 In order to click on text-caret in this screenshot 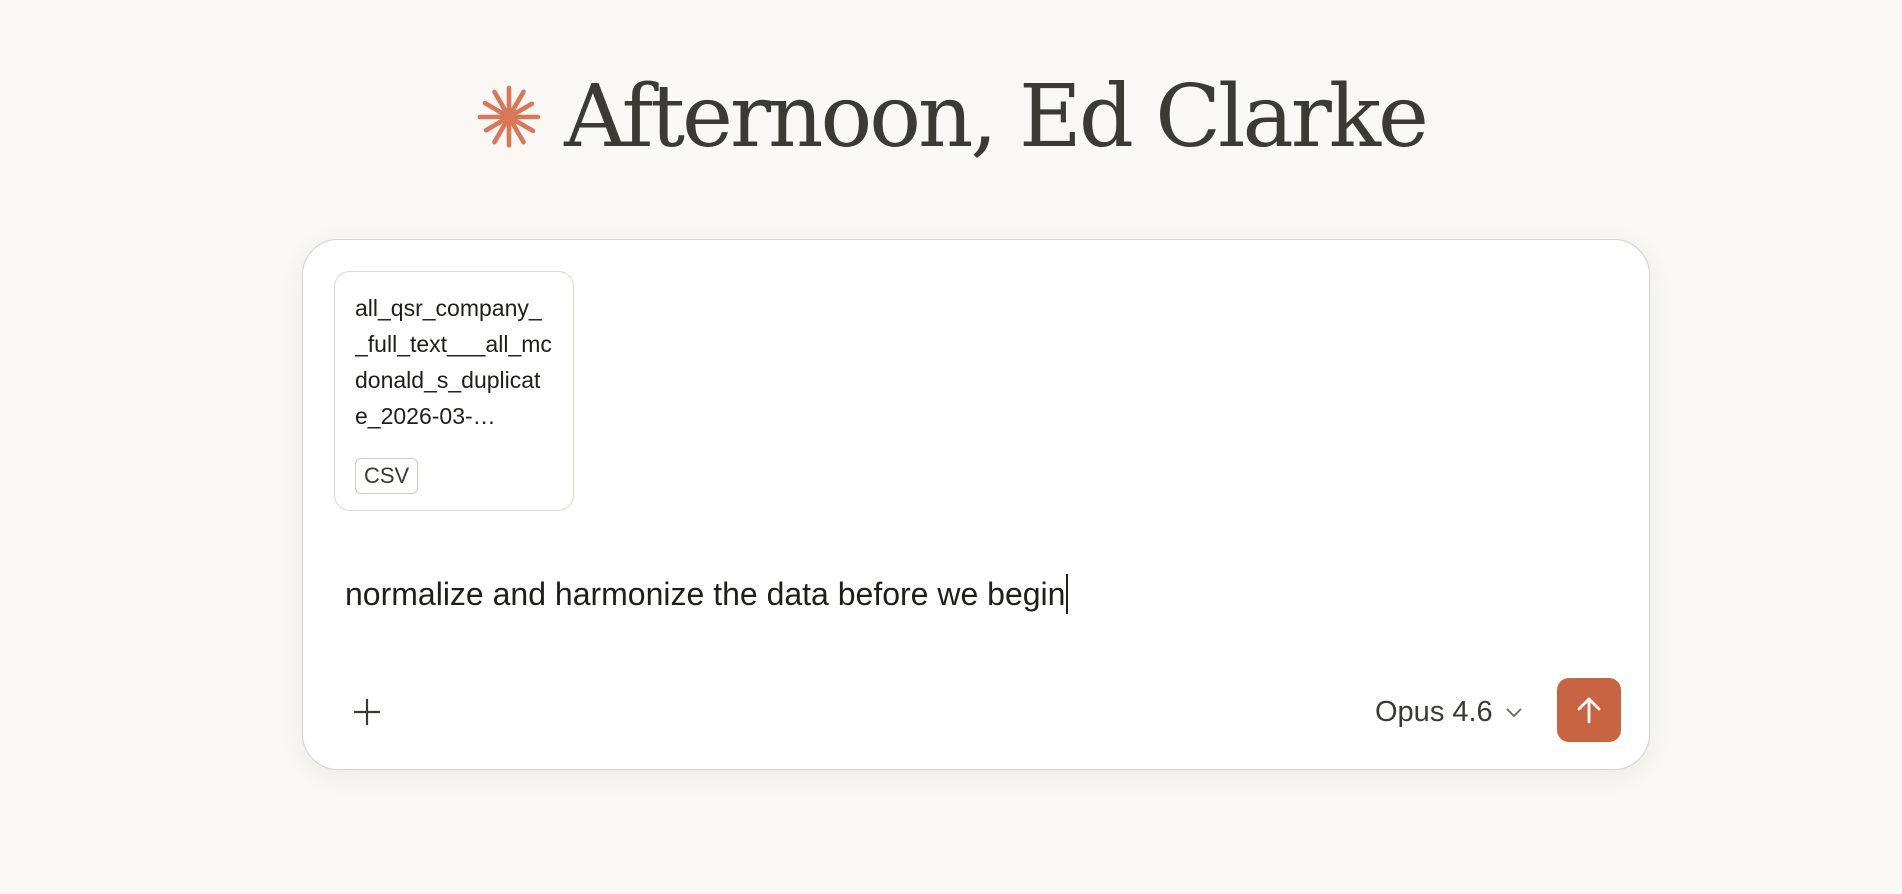, I will do `click(1067, 594)`.